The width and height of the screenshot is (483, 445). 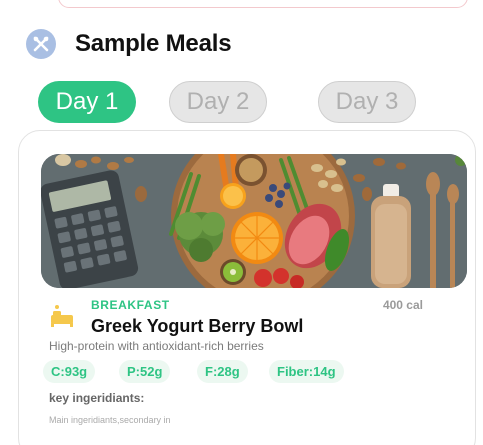 What do you see at coordinates (97, 398) in the screenshot?
I see `ingredients-label: key ingeridiants:` at bounding box center [97, 398].